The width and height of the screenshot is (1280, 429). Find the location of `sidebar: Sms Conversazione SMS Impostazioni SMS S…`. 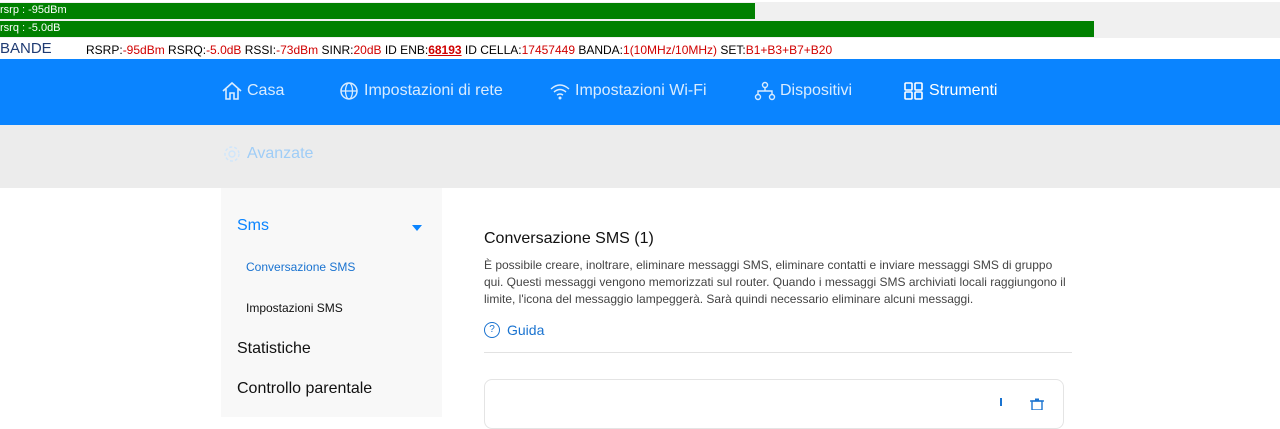

sidebar: Sms Conversazione SMS Impostazioni SMS S… is located at coordinates (331, 302).